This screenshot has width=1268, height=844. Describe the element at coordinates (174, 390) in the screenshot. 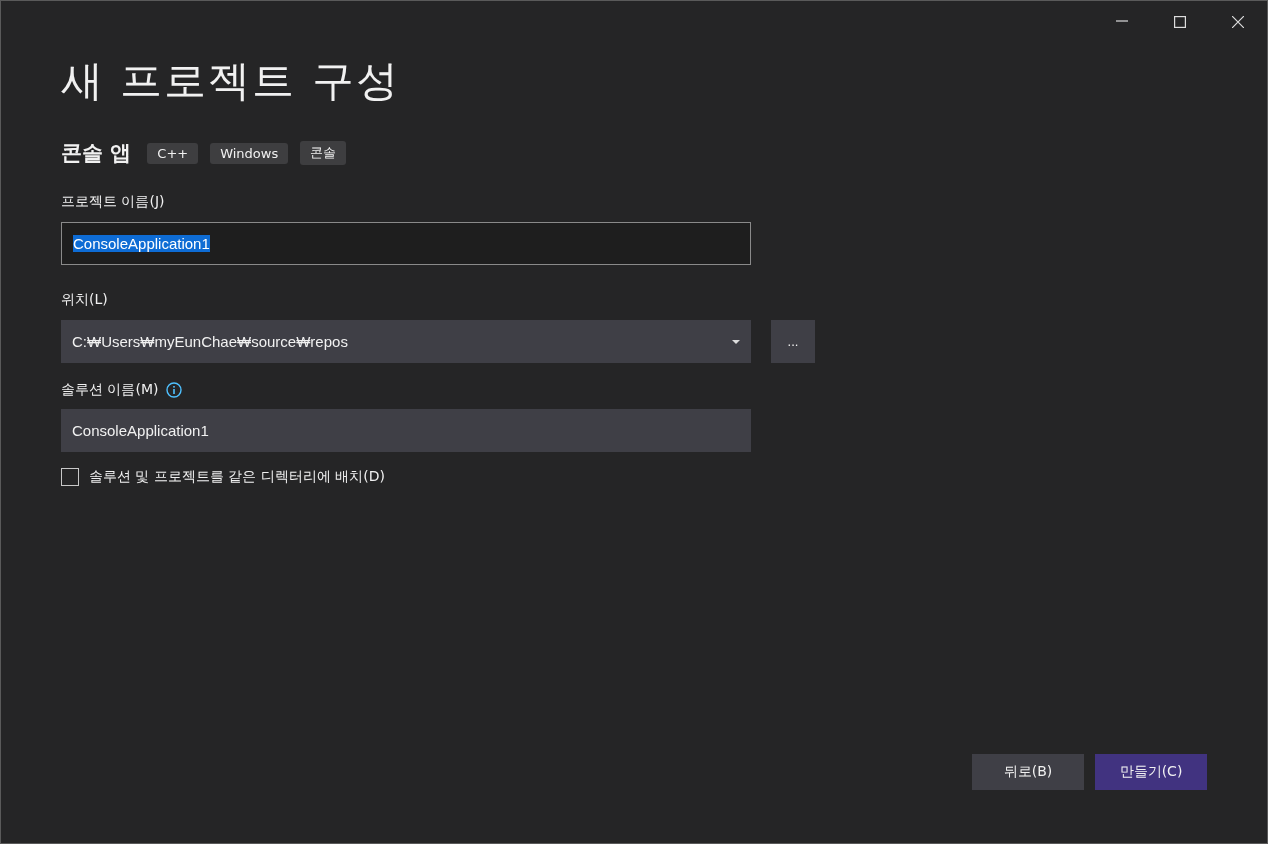

I see `info-icon` at that location.